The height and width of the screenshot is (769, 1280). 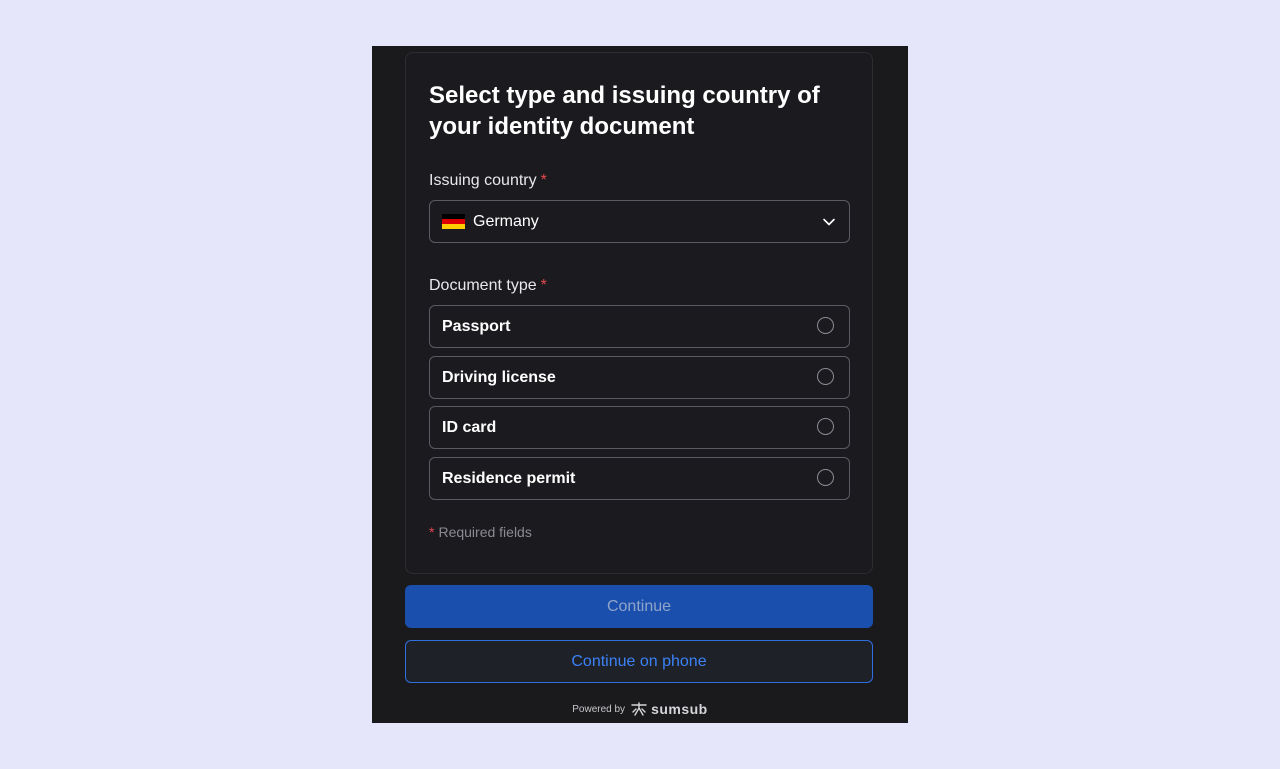 I want to click on brand-name: sumsub, so click(x=679, y=709).